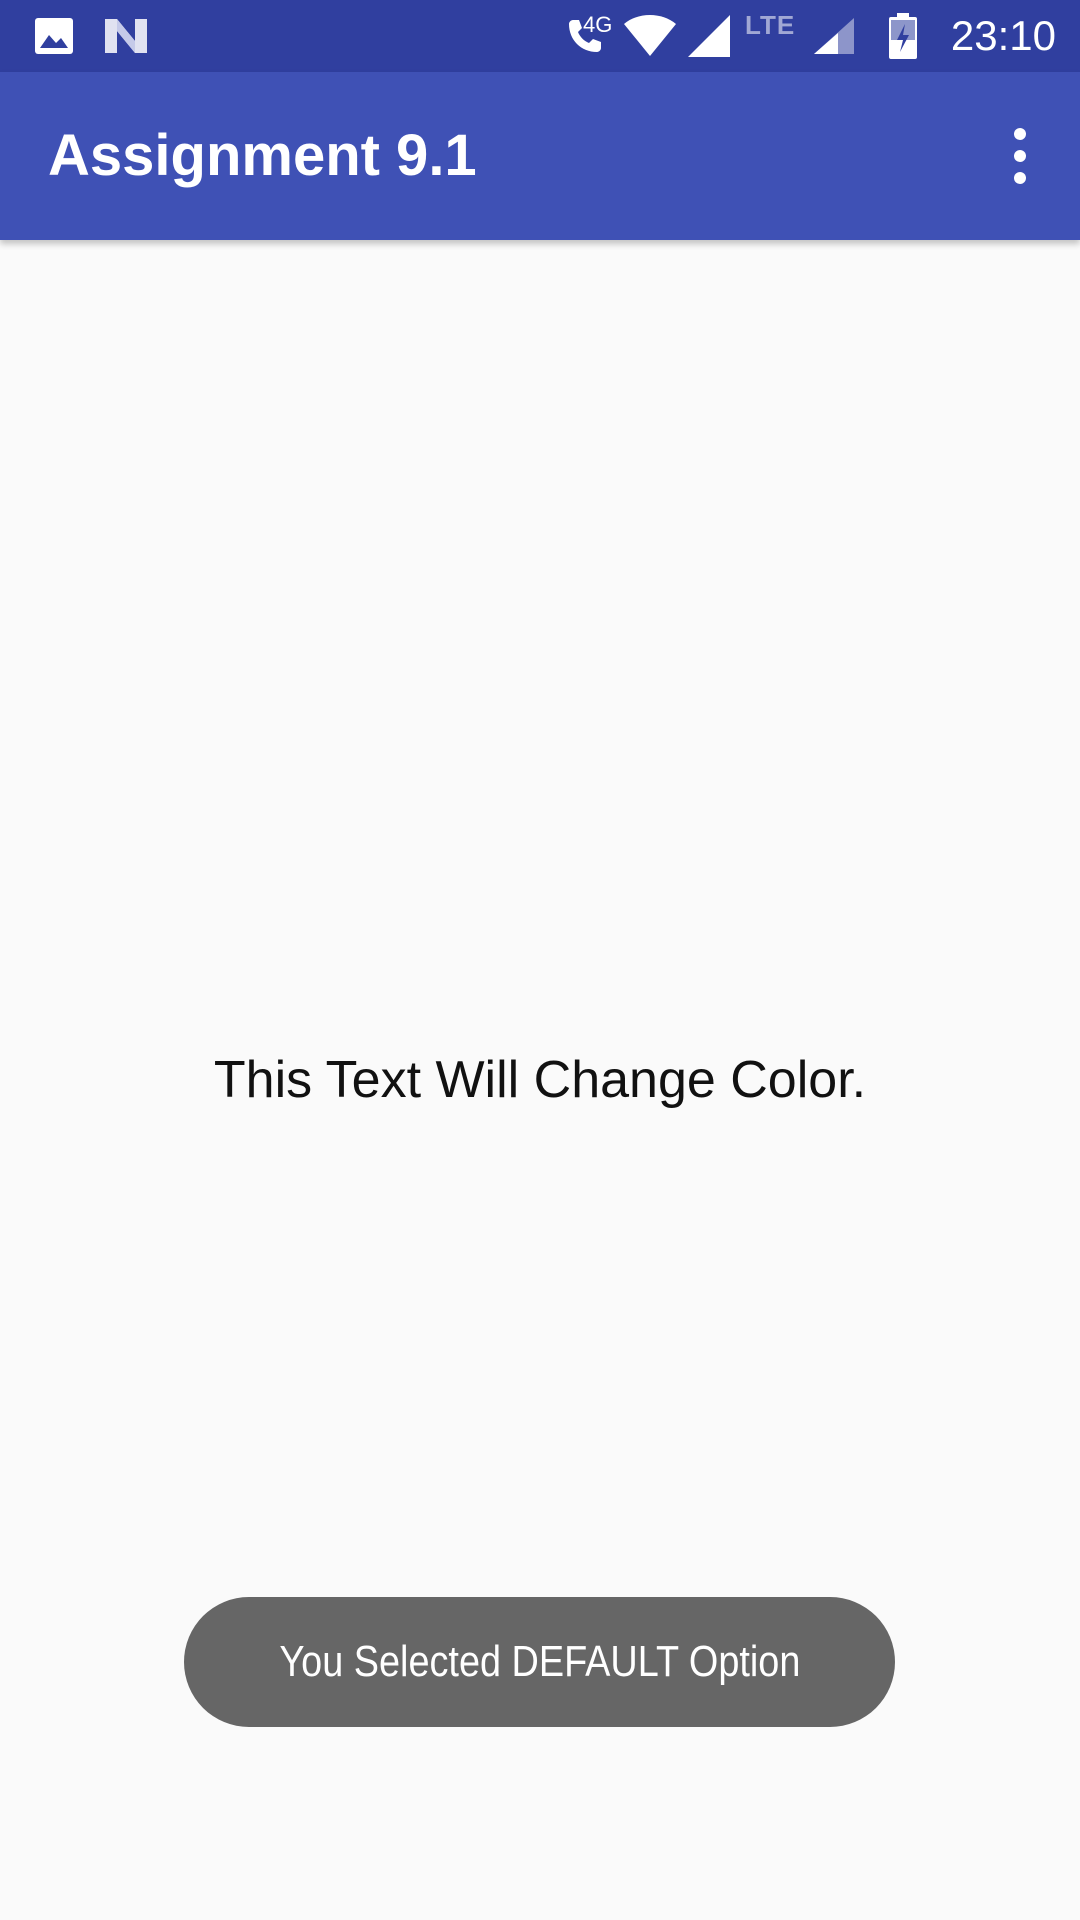 The image size is (1080, 1920). I want to click on app-title: Assignment 9.1, so click(262, 155).